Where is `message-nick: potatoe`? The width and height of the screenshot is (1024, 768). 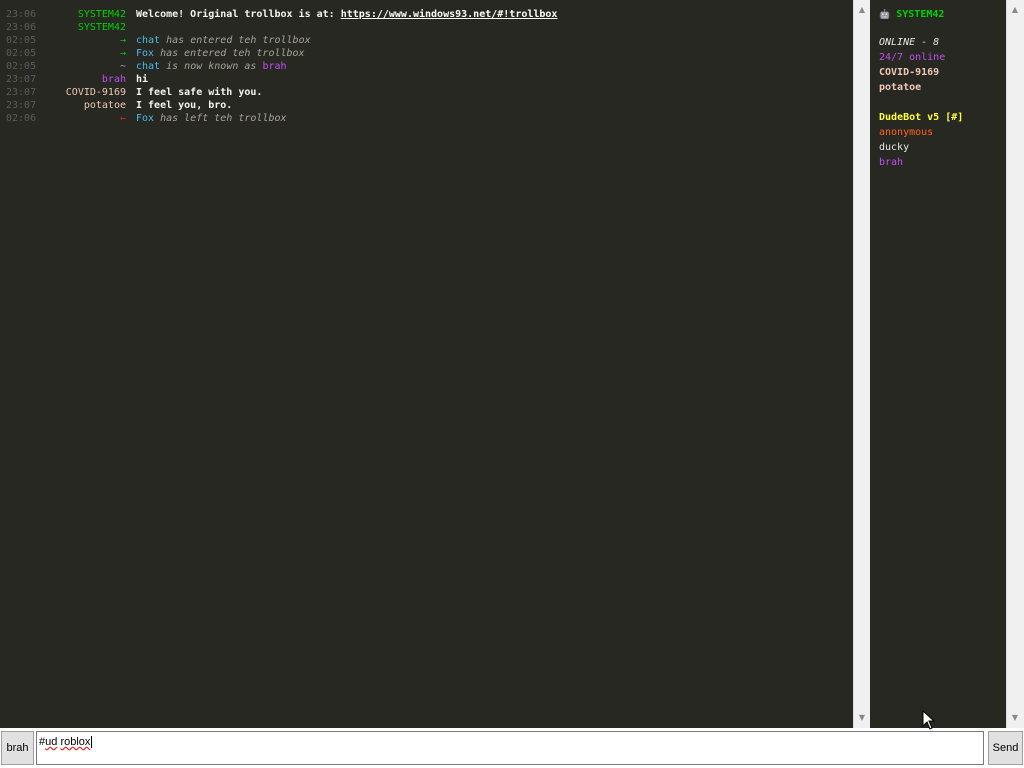 message-nick: potatoe is located at coordinates (104, 105).